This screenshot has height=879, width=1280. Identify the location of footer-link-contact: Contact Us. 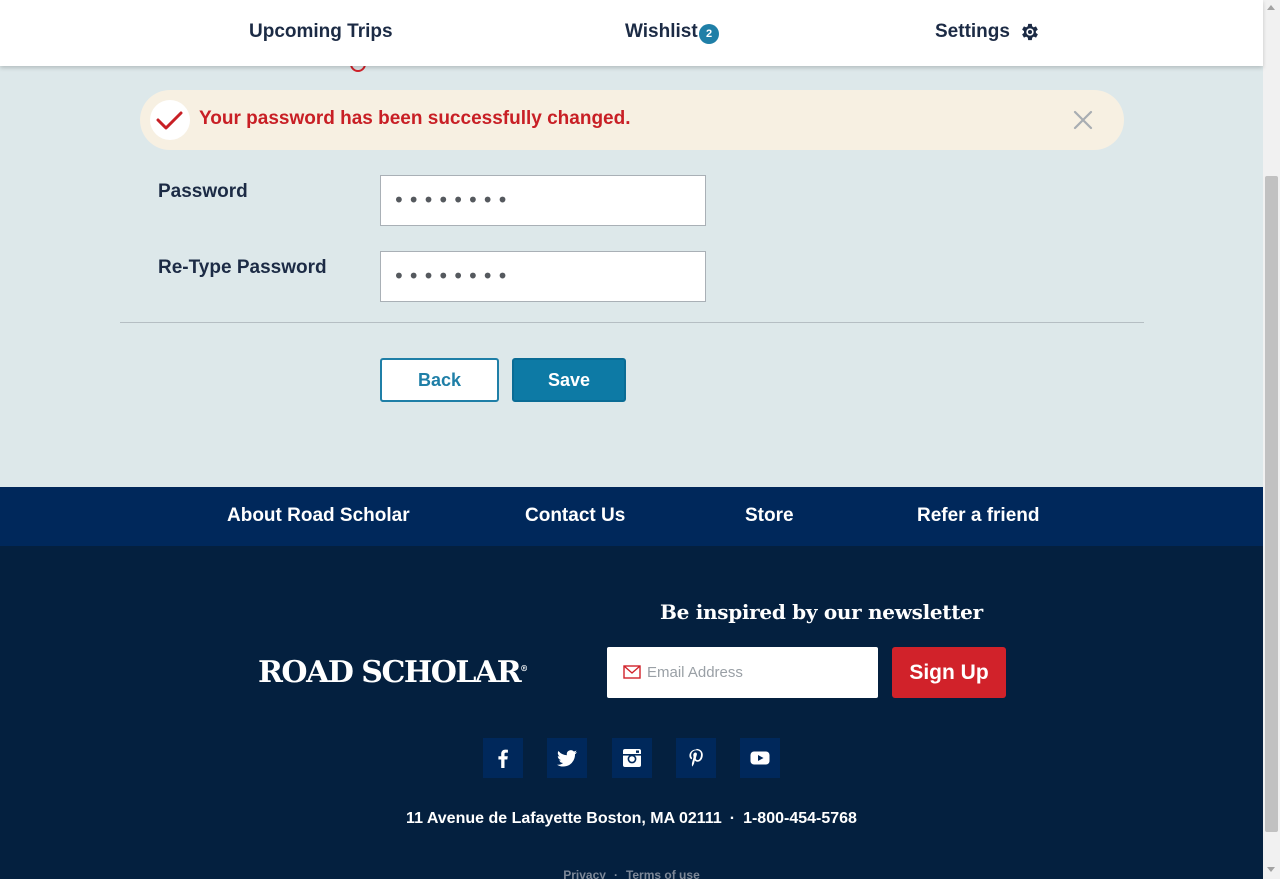
(575, 516).